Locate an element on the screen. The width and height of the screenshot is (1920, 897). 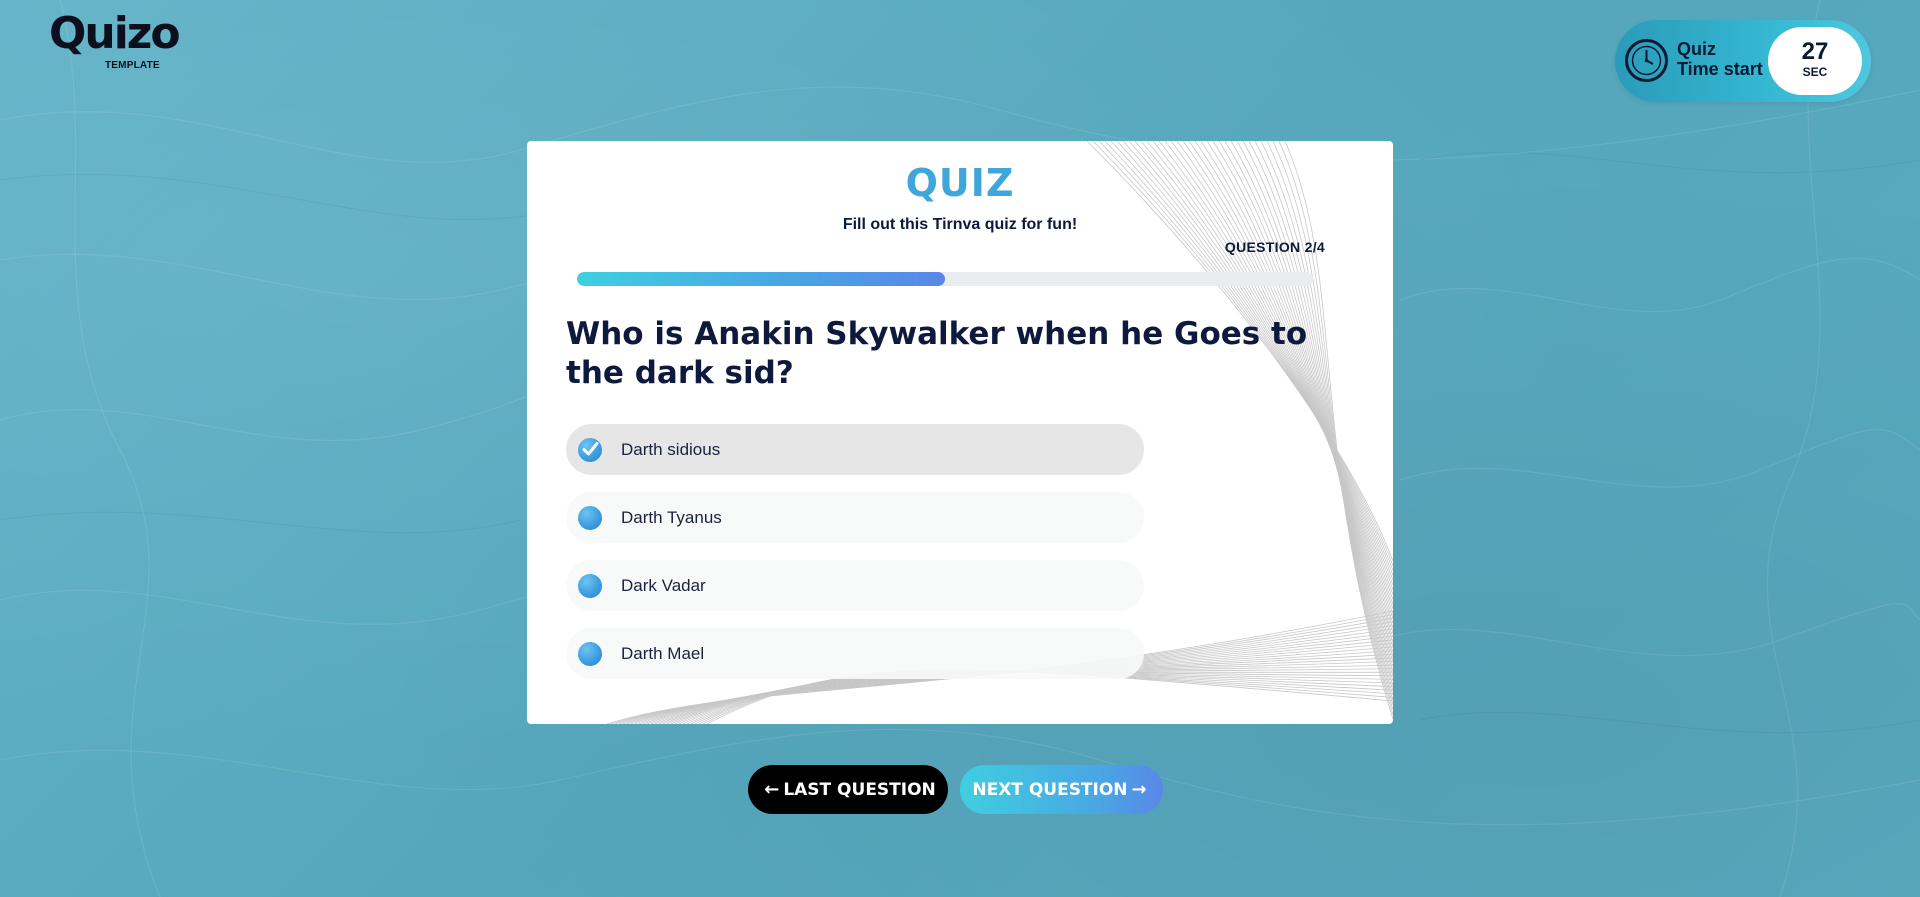
quiz-timer: Quiz Time start 27 SEC is located at coordinates (1743, 61).